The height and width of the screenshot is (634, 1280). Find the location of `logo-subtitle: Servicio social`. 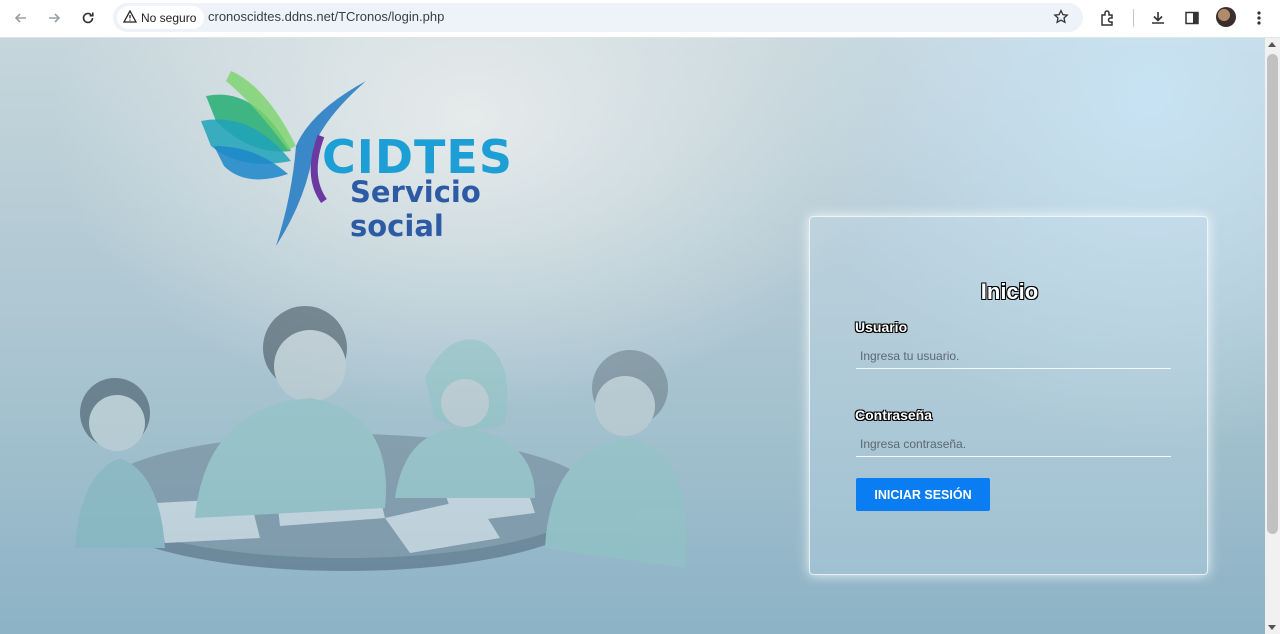

logo-subtitle: Servicio social is located at coordinates (415, 209).